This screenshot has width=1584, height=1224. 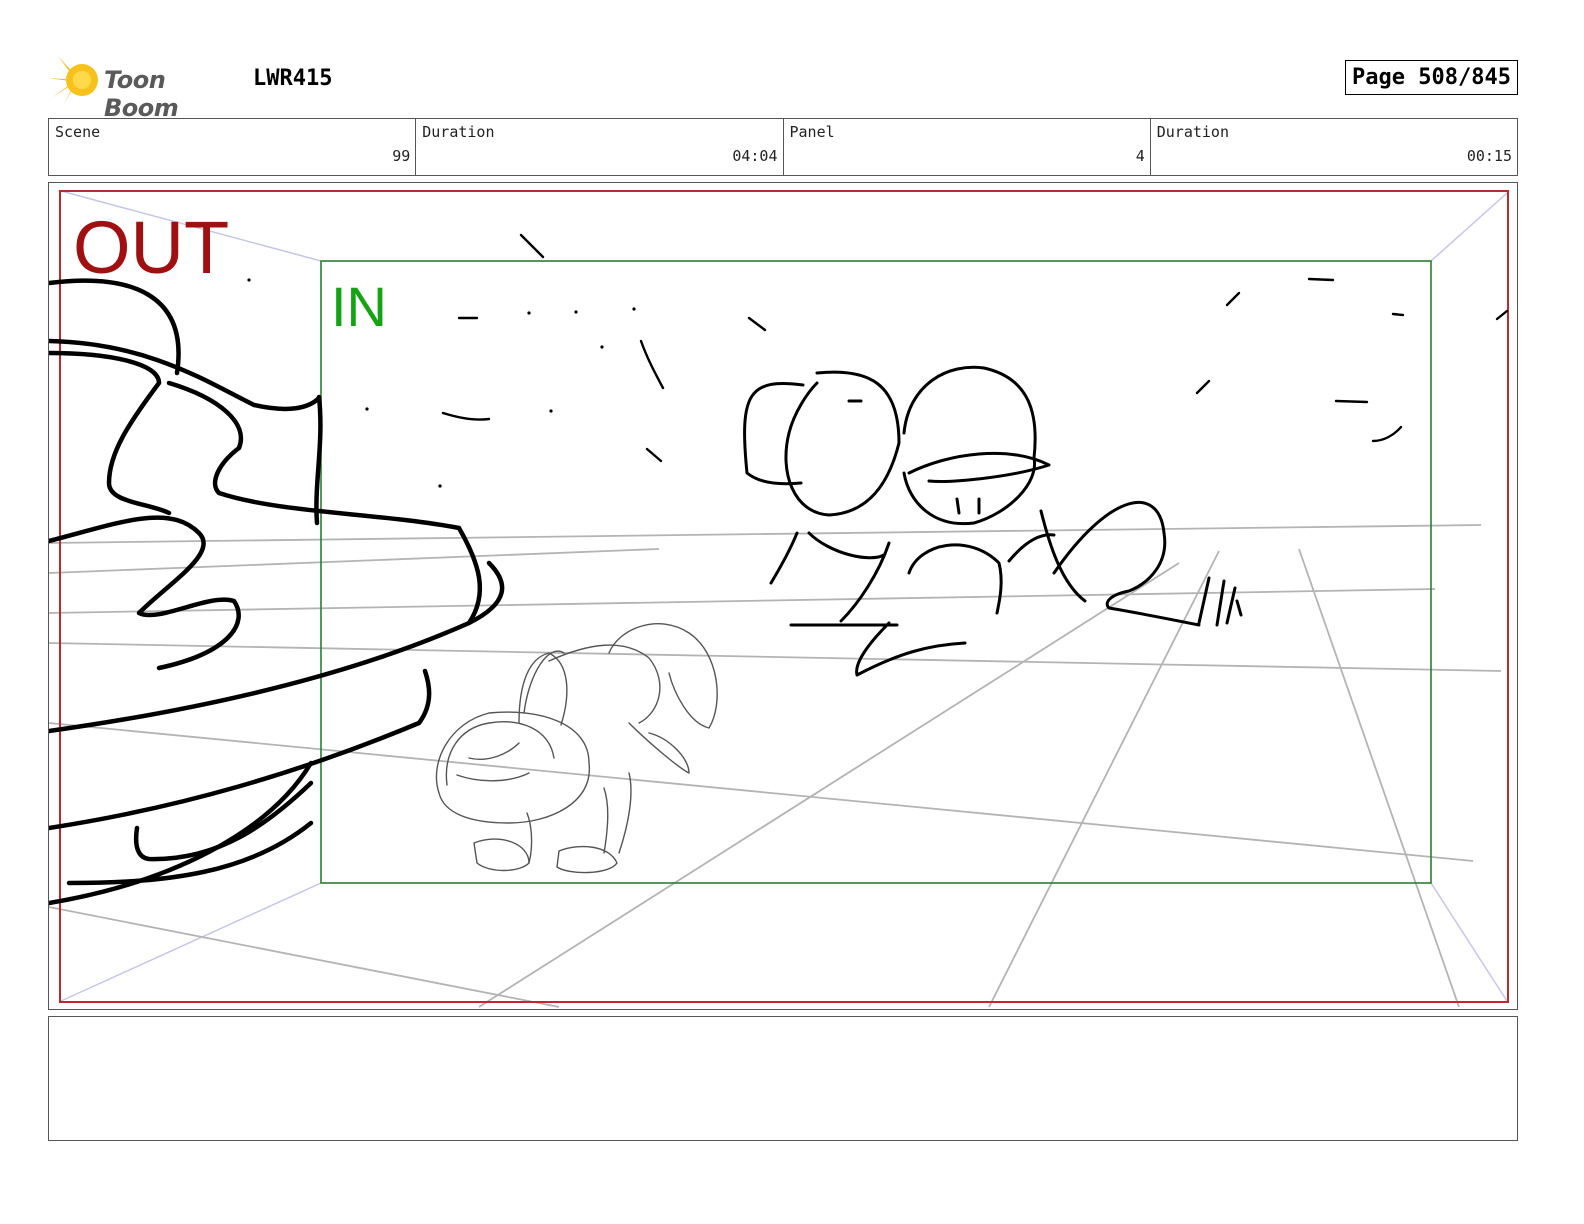 I want to click on scene-duration-cell: Duration 04:04, so click(x=600, y=147).